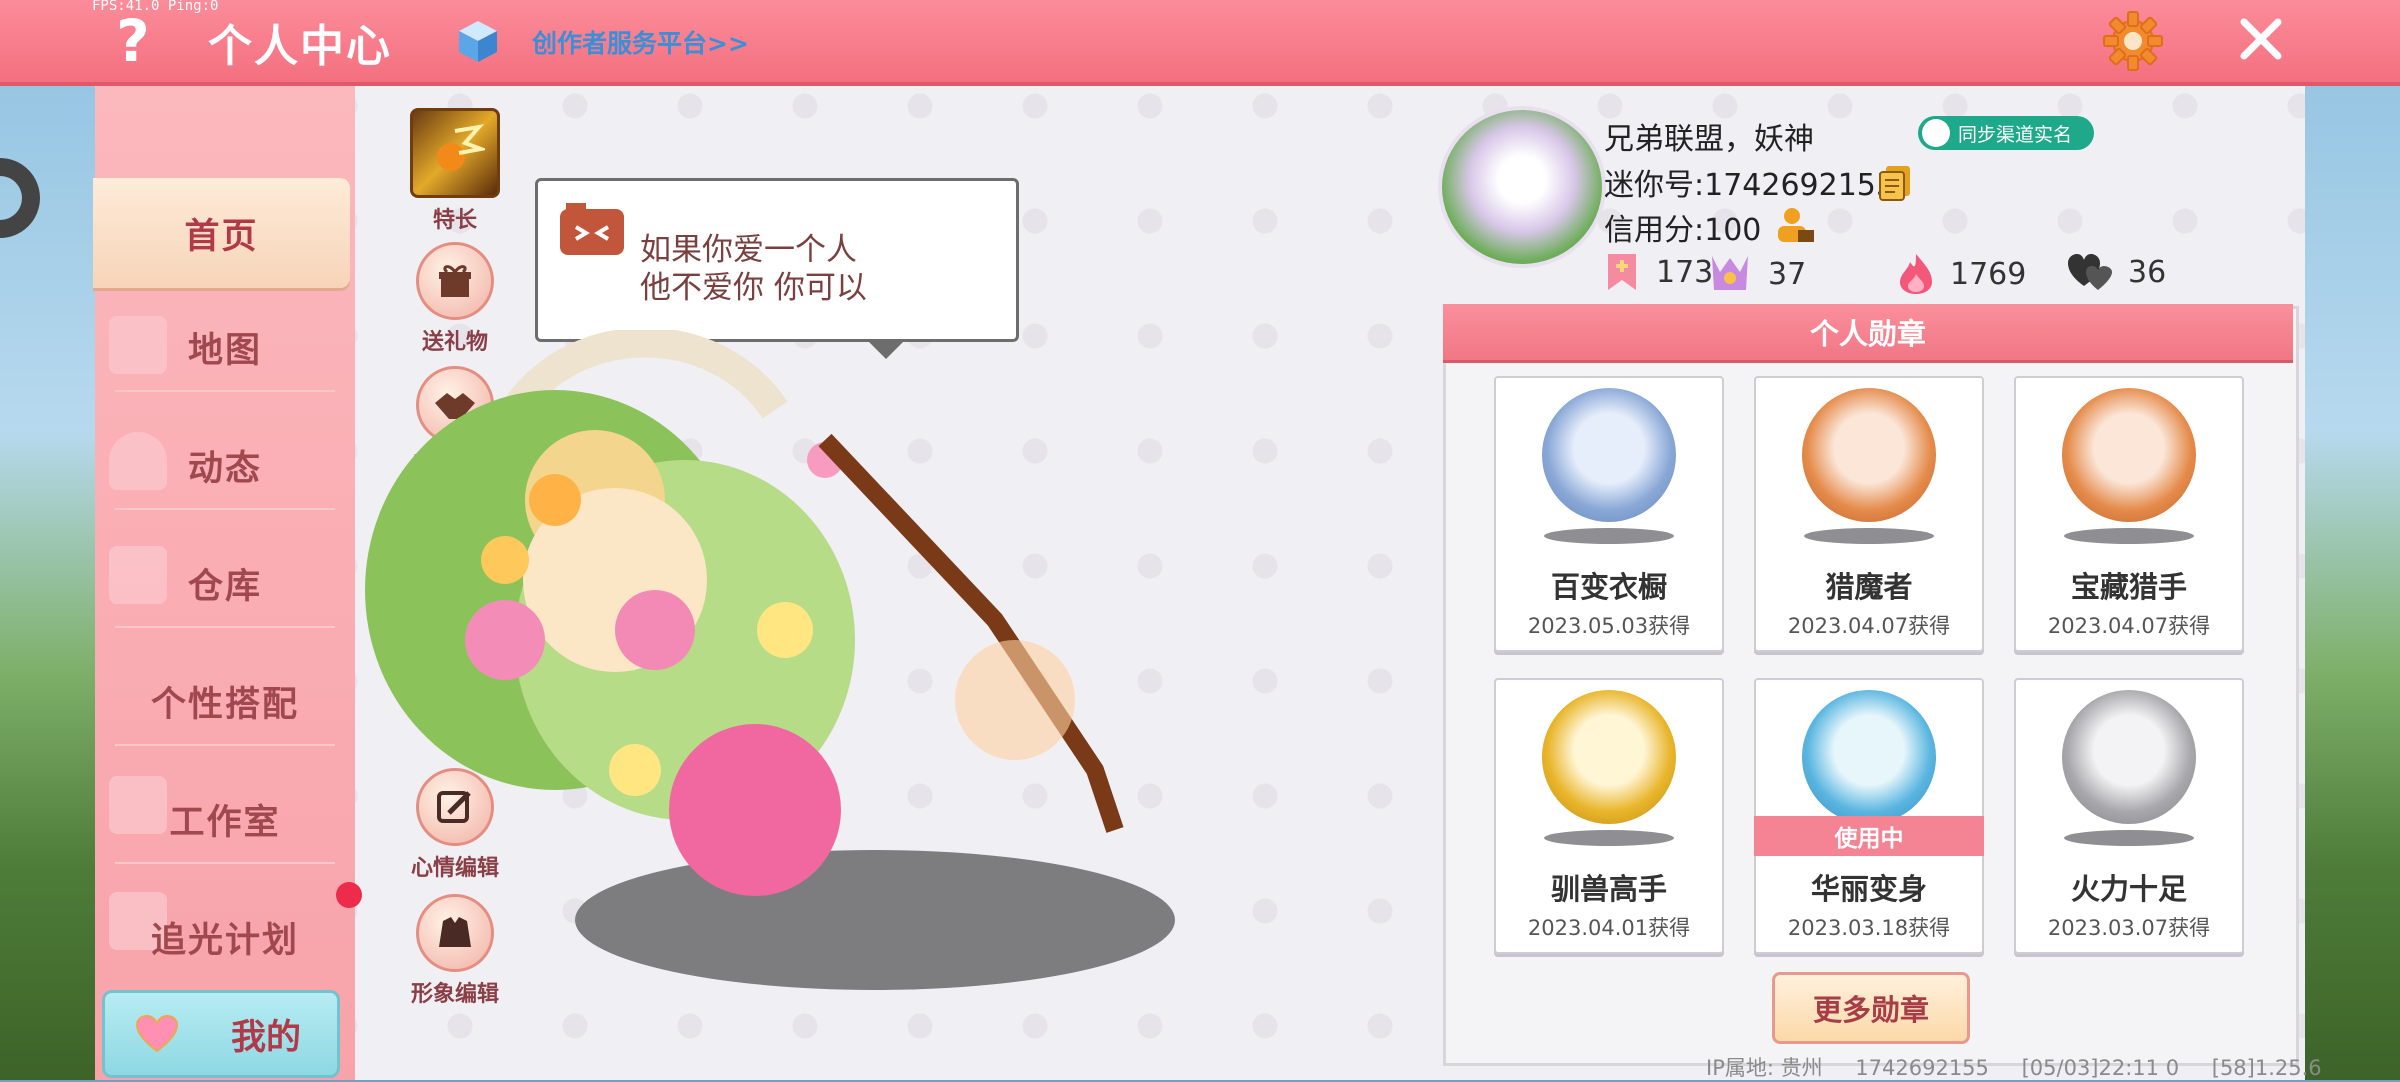 Image resolution: width=2400 pixels, height=1082 pixels. I want to click on sidebar-item-warehouse: 仓库, so click(225, 583).